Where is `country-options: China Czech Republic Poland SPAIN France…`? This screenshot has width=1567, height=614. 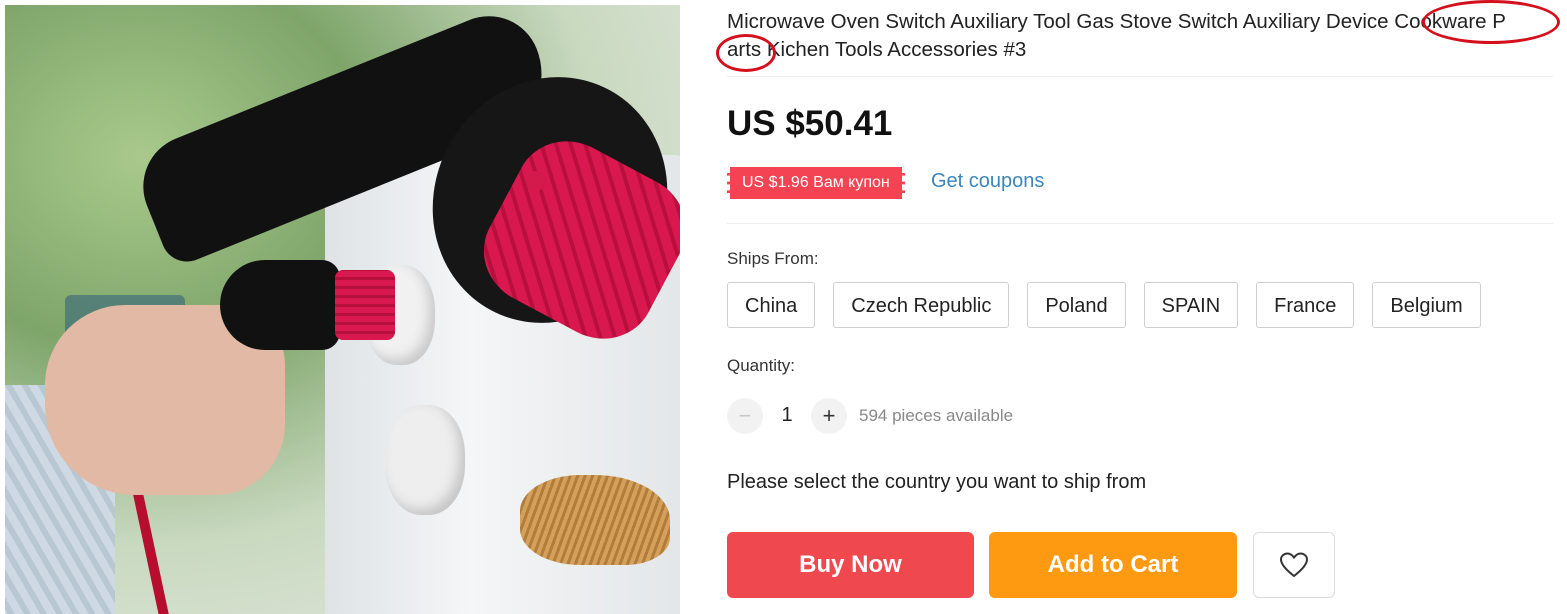 country-options: China Czech Republic Poland SPAIN France… is located at coordinates (1104, 305).